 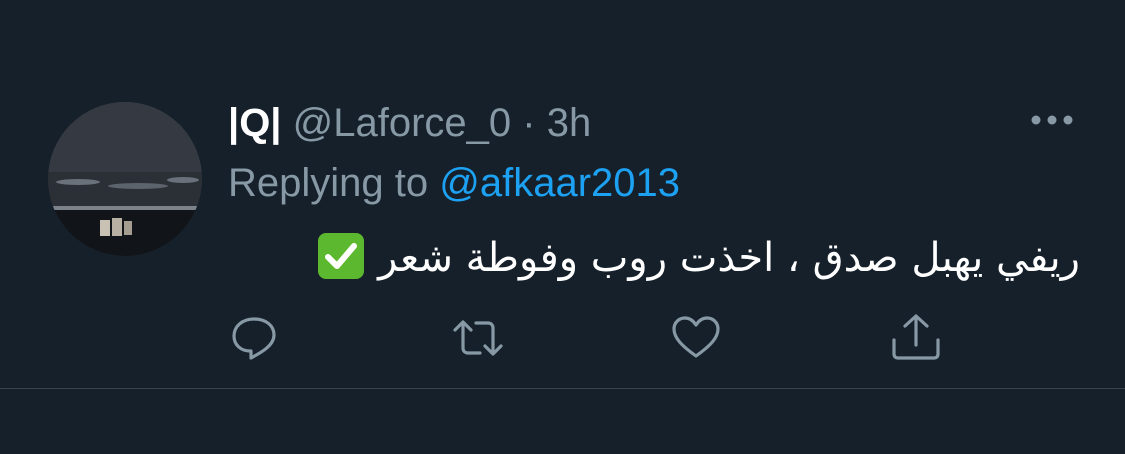 I want to click on replying-prefix: Replying to, so click(x=334, y=183).